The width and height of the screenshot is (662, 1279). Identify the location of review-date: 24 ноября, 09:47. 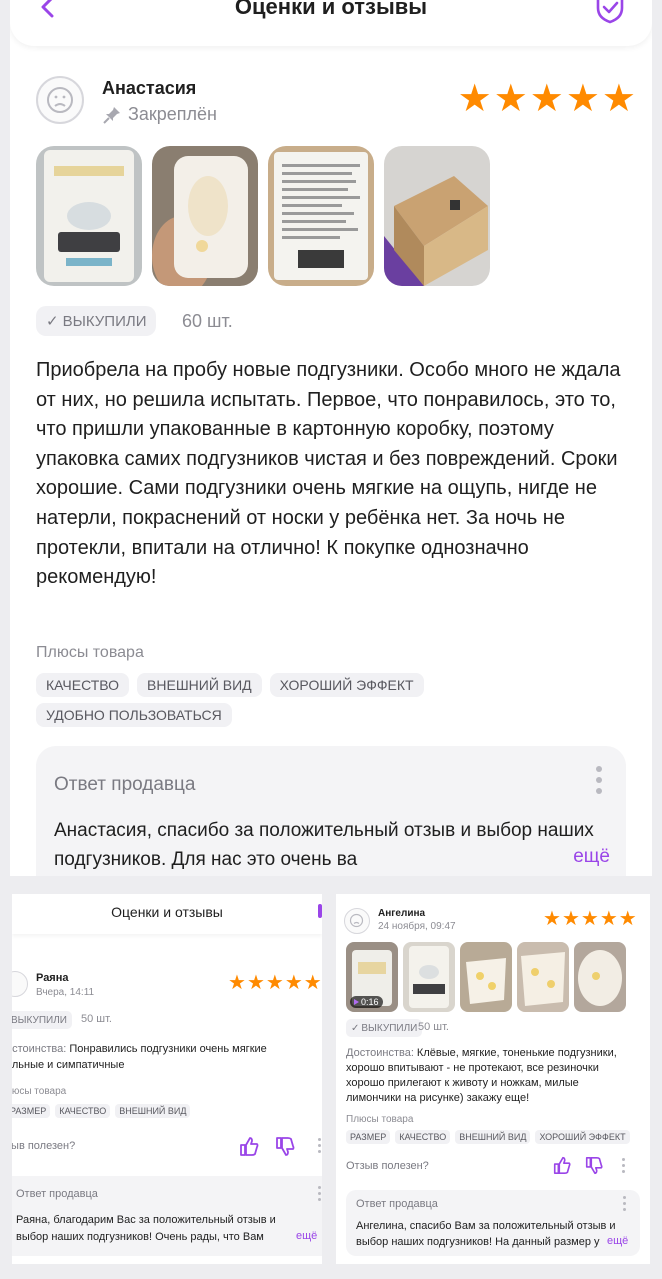
(417, 926).